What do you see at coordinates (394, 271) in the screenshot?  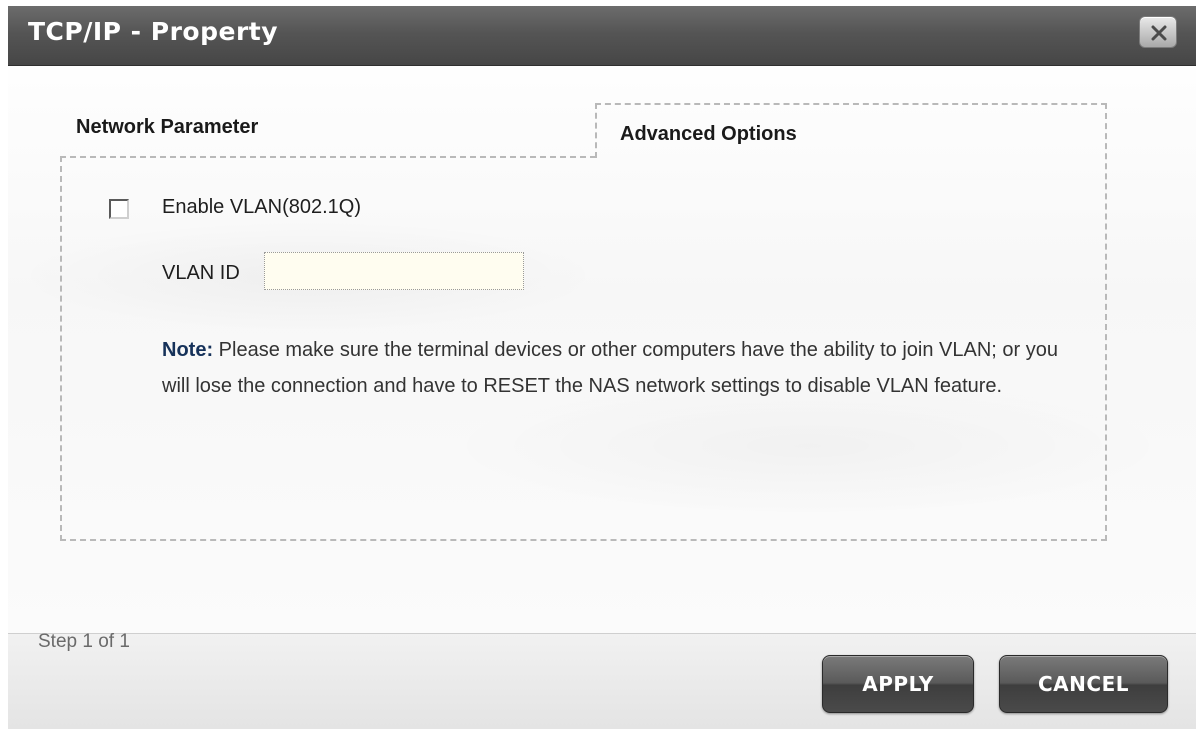 I see `vlan-id-input` at bounding box center [394, 271].